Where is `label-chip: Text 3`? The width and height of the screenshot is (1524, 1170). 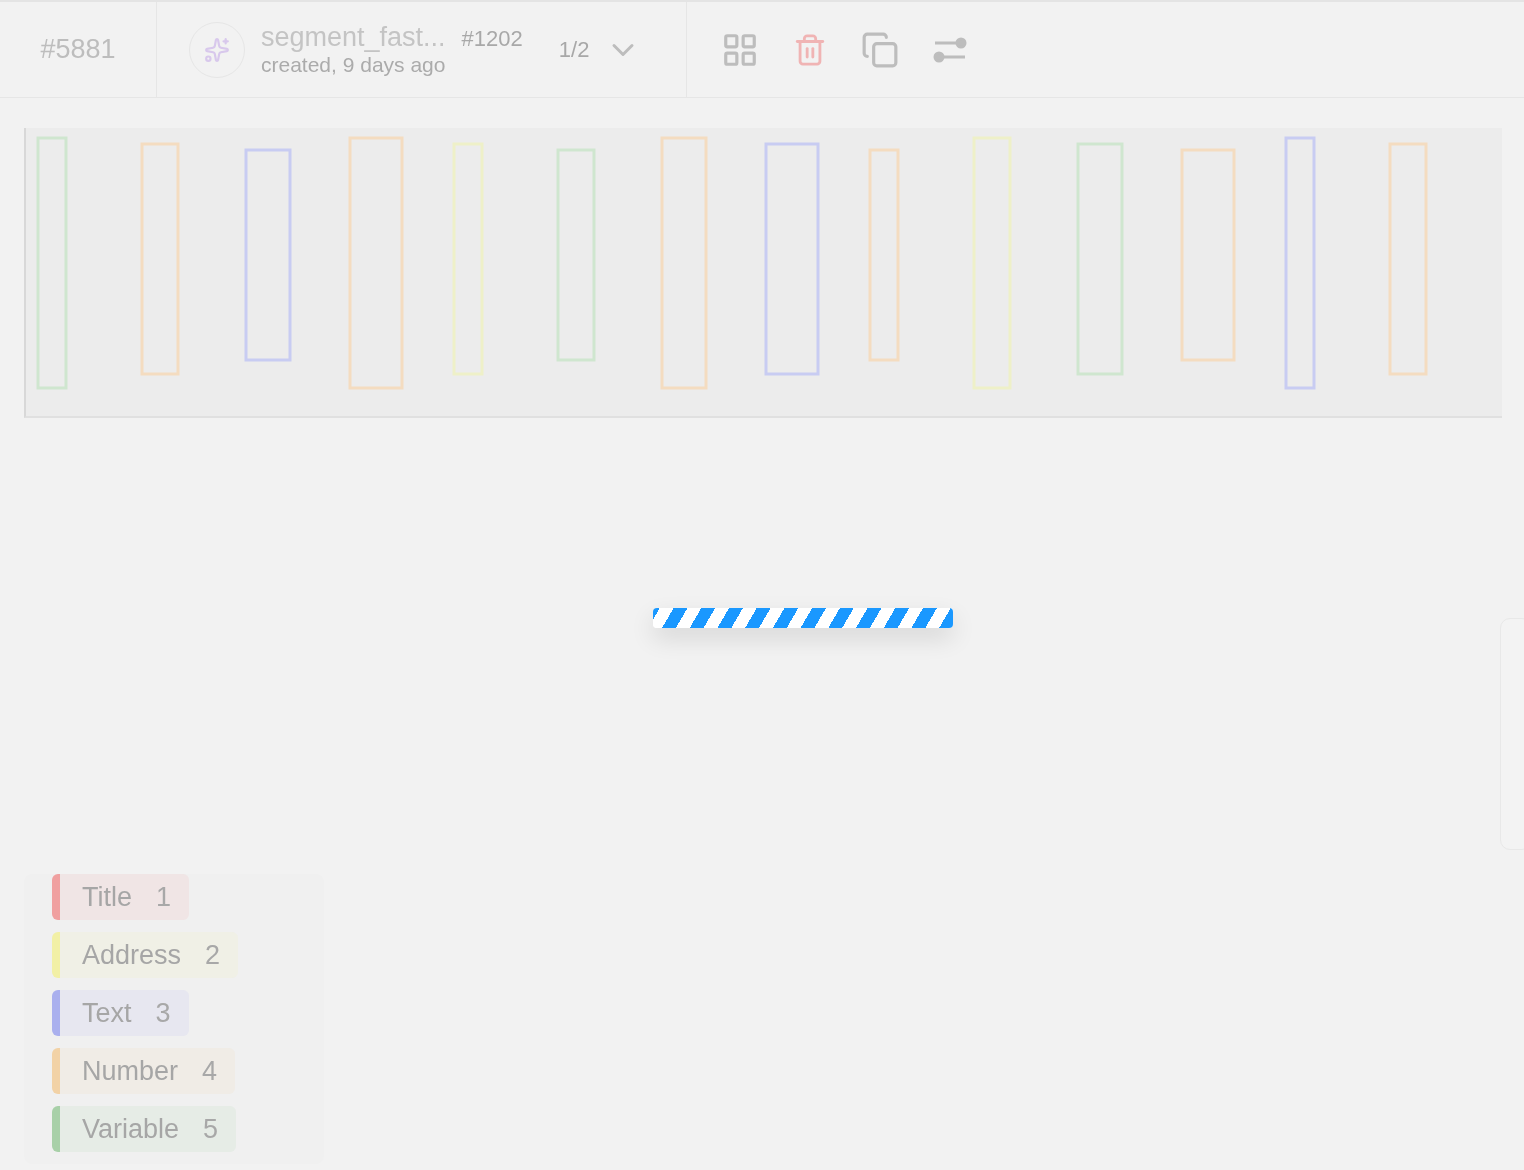 label-chip: Text 3 is located at coordinates (120, 1013).